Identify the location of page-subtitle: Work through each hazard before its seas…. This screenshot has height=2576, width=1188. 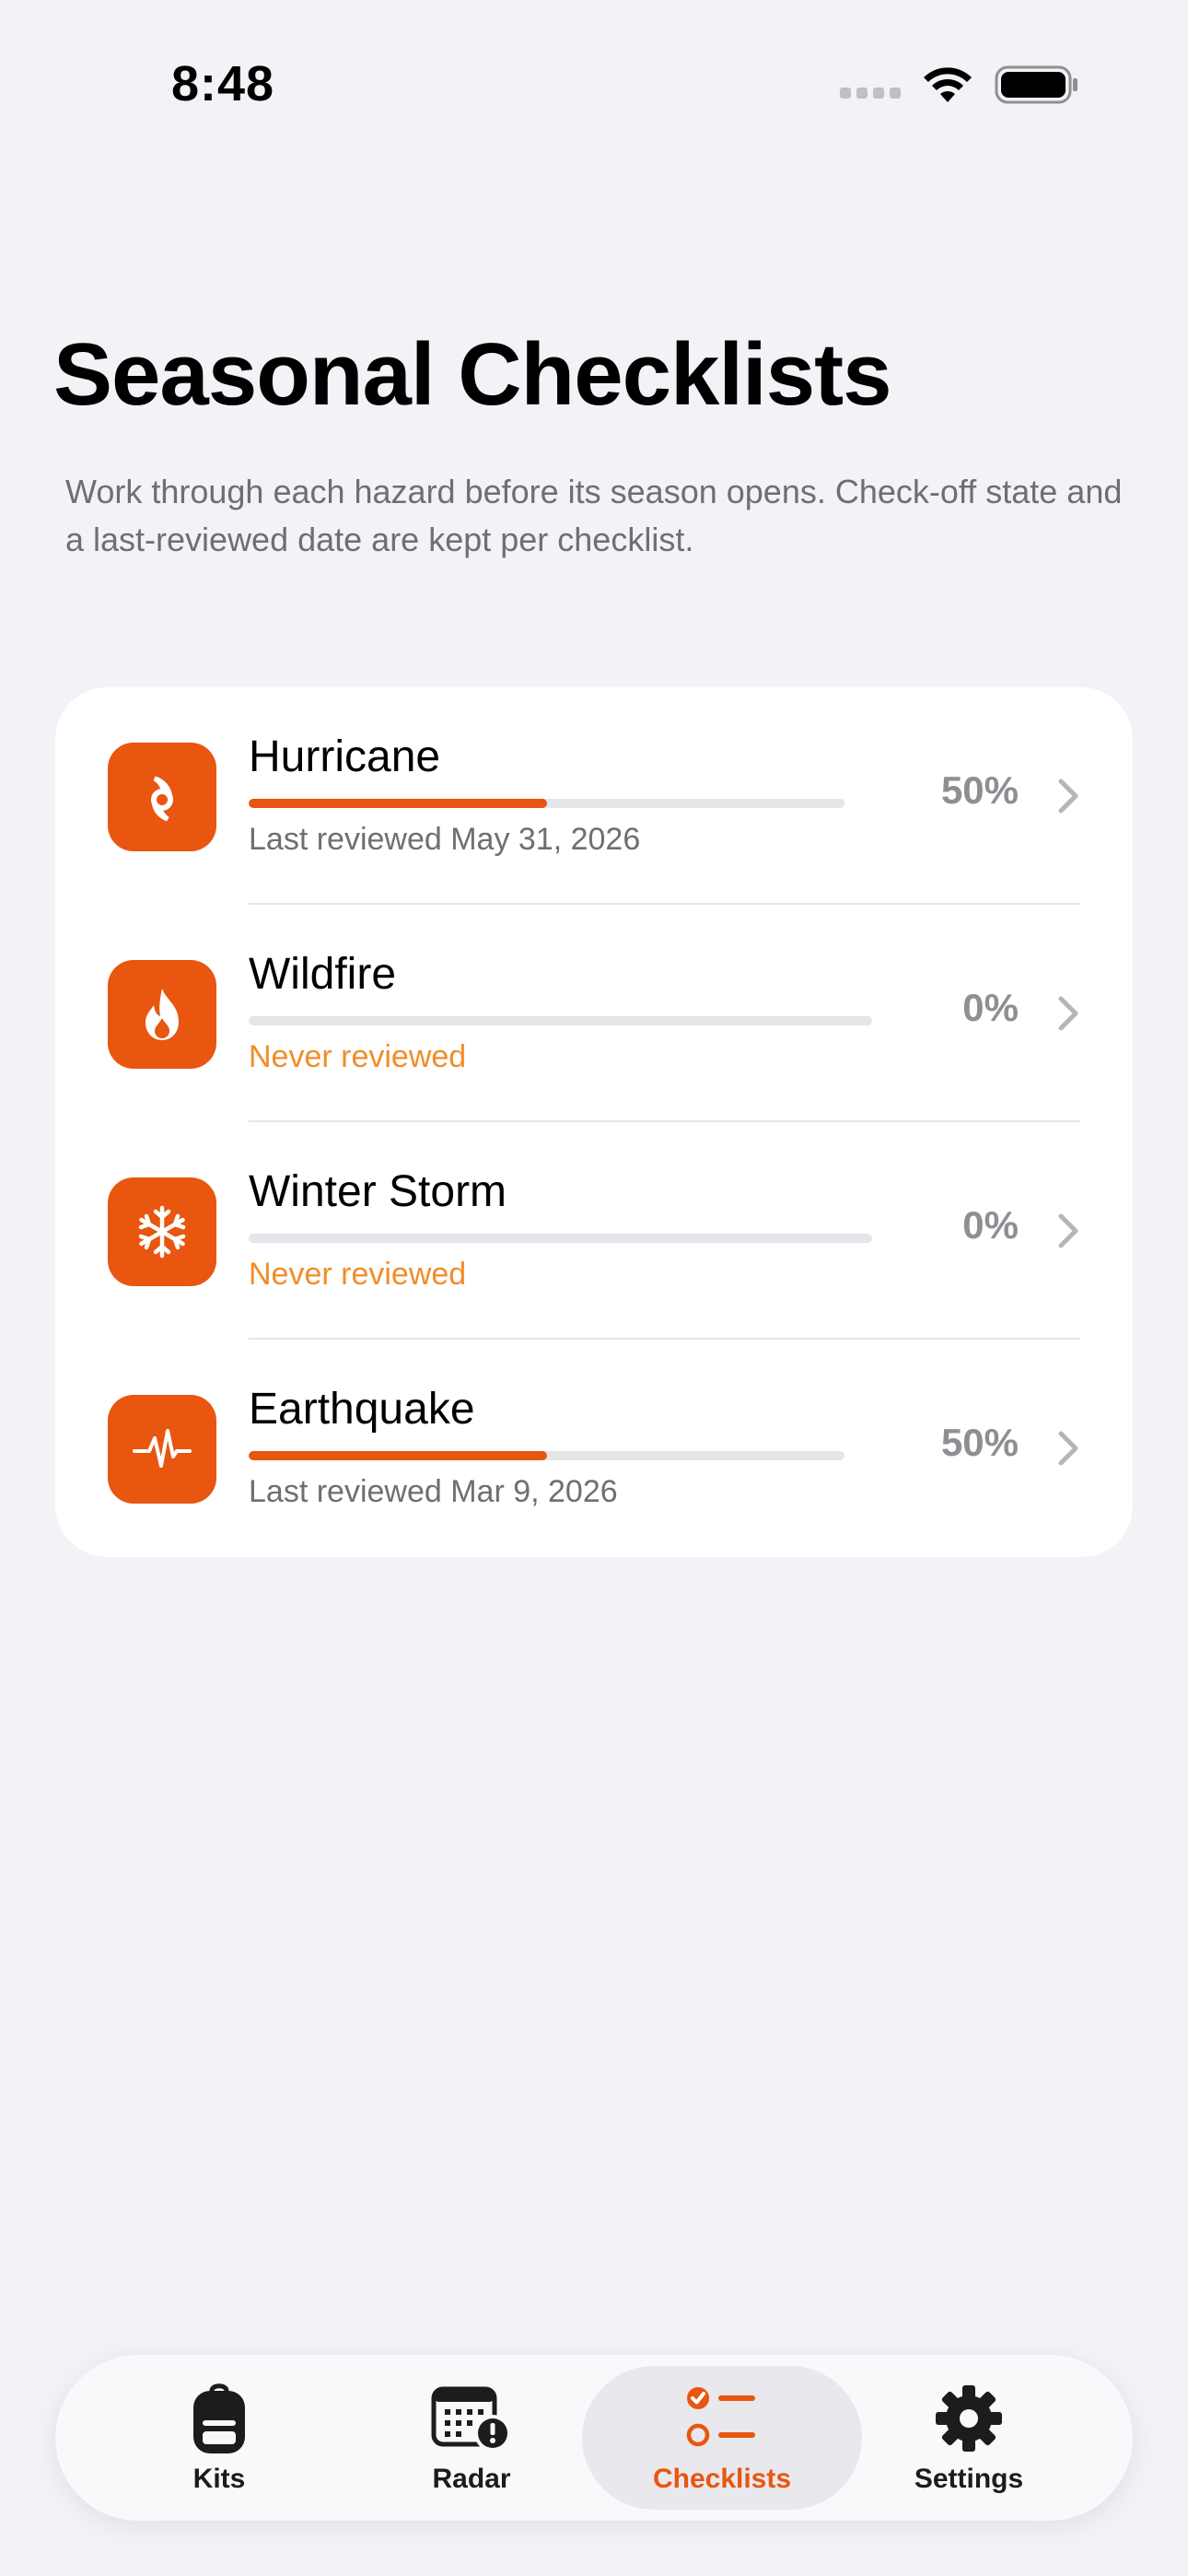
(594, 515).